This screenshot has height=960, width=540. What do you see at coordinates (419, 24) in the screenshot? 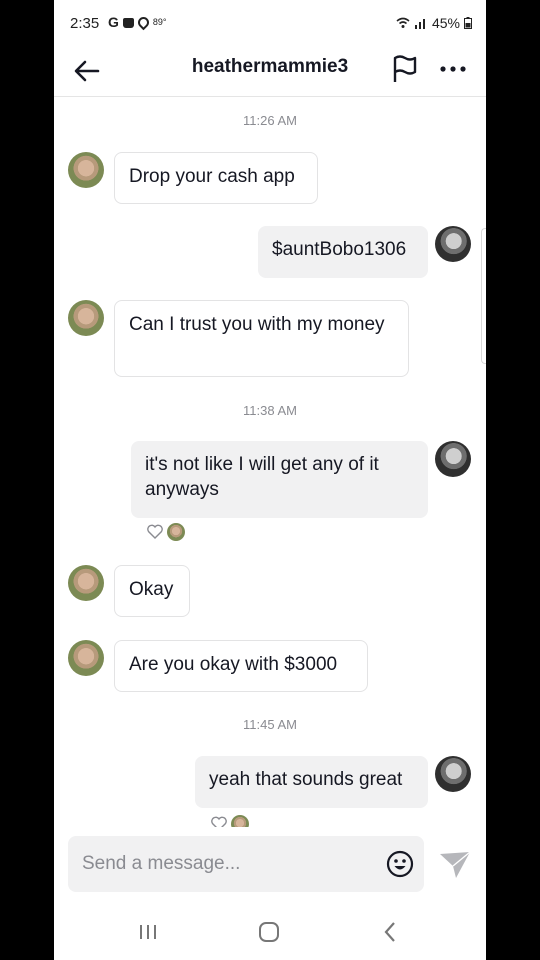
I see `signal-icon` at bounding box center [419, 24].